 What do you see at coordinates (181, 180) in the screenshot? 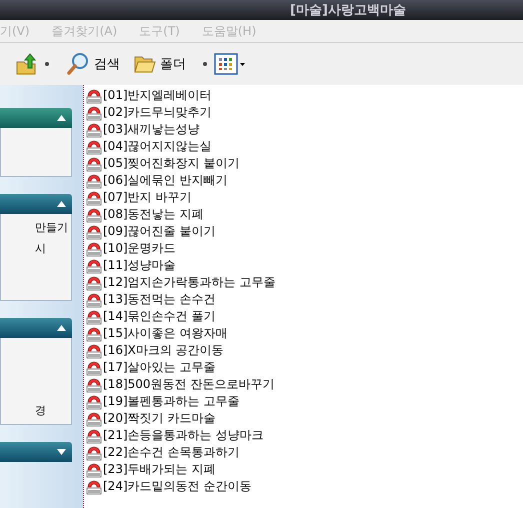
I see `file-item: [06]실에묶인 반지빼기` at bounding box center [181, 180].